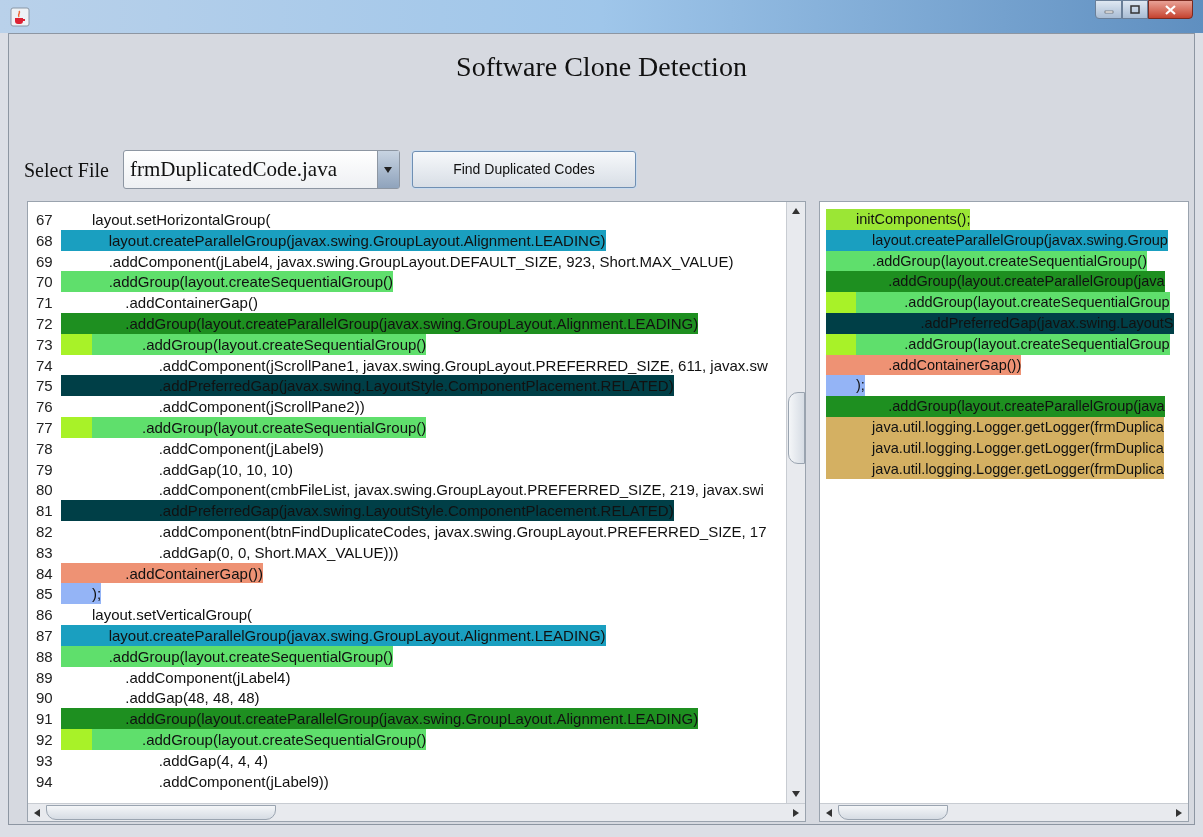 Image resolution: width=1203 pixels, height=837 pixels. I want to click on vertical-scrollbar, so click(795, 502).